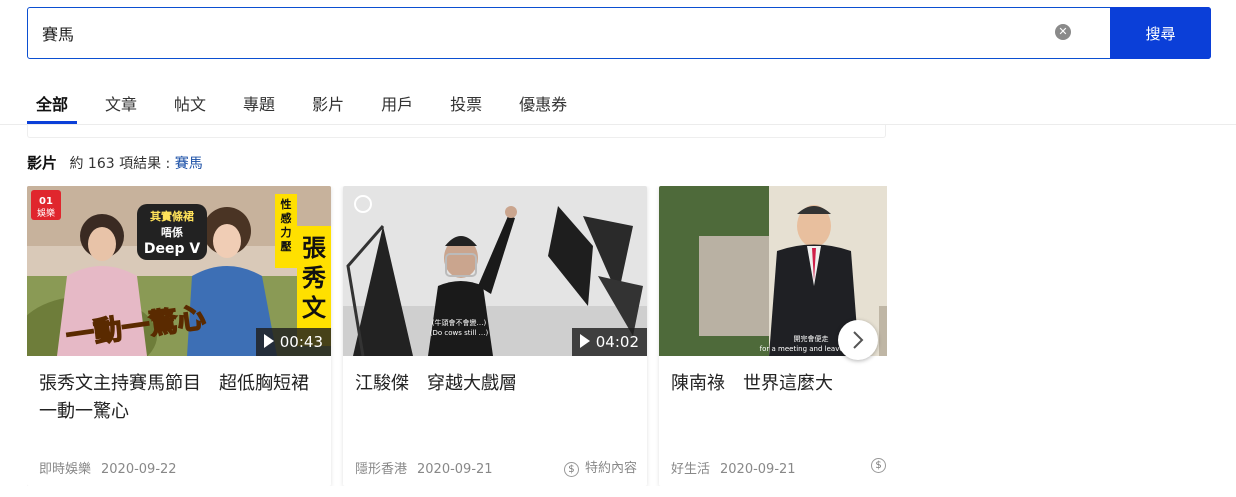  Describe the element at coordinates (466, 102) in the screenshot. I see `tab-polls: 投票` at that location.